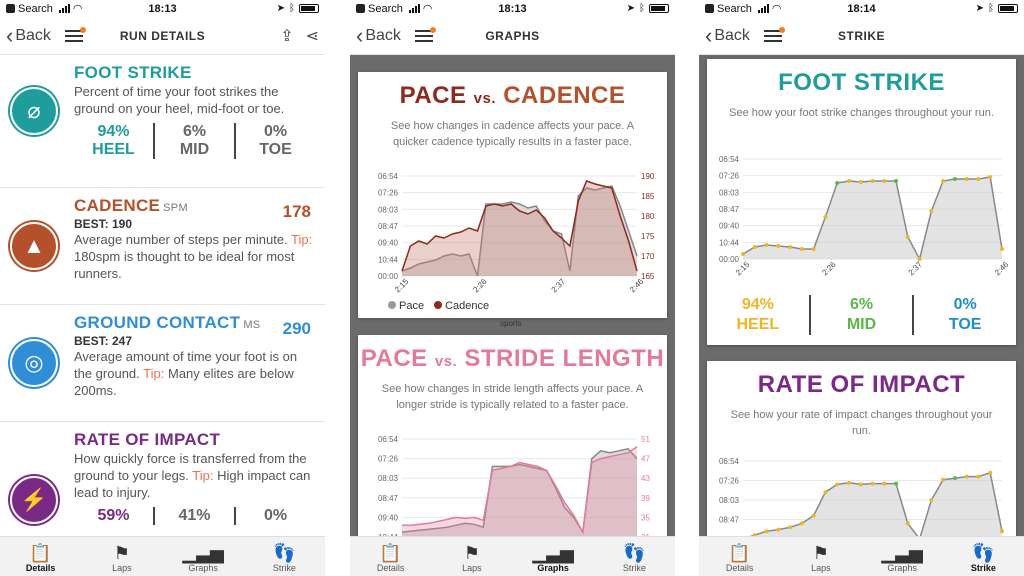  I want to click on status-bar: Search ◠ 18:14 ➤ ᛒ, so click(861, 8).